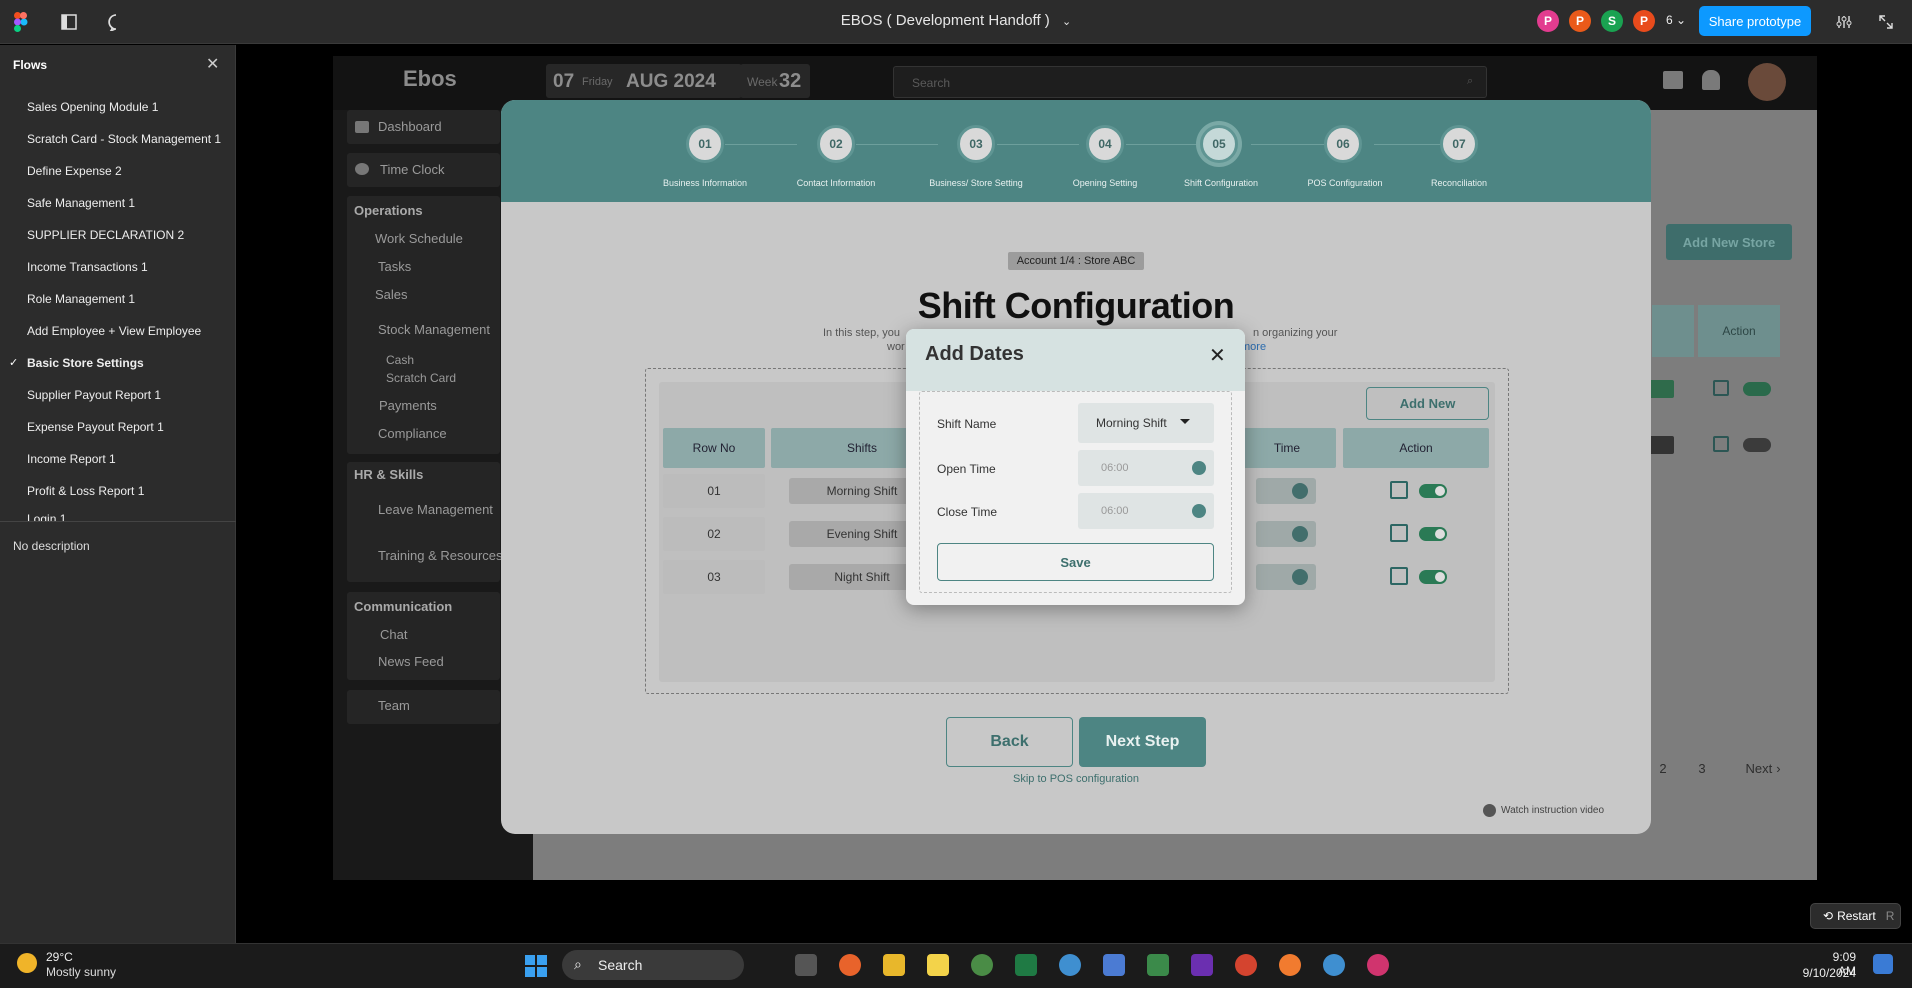 The width and height of the screenshot is (1912, 988). Describe the element at coordinates (1378, 965) in the screenshot. I see `app-icon` at that location.